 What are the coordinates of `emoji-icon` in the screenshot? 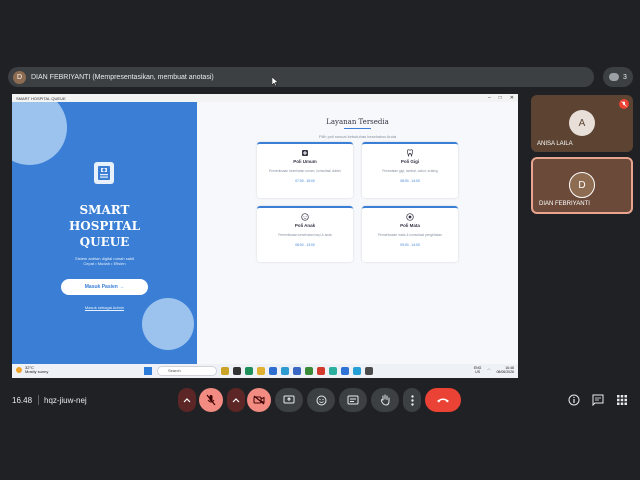 It's located at (321, 400).